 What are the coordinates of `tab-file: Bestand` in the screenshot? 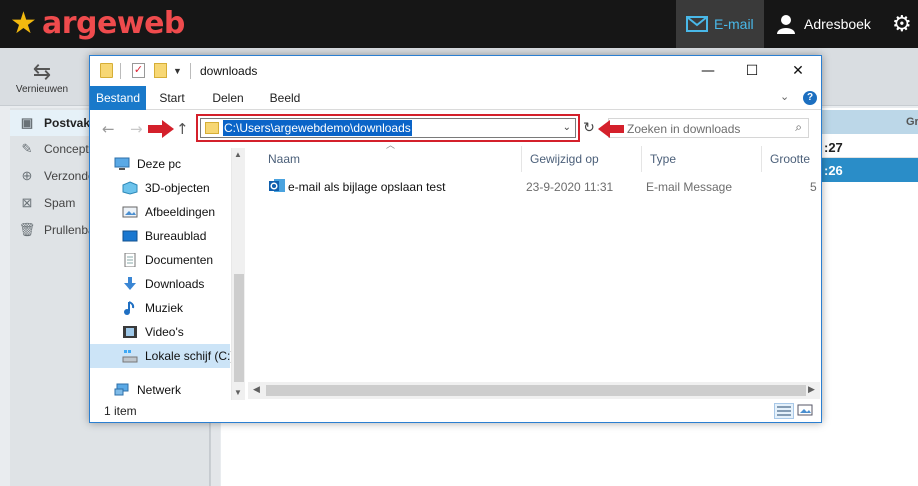 It's located at (118, 98).